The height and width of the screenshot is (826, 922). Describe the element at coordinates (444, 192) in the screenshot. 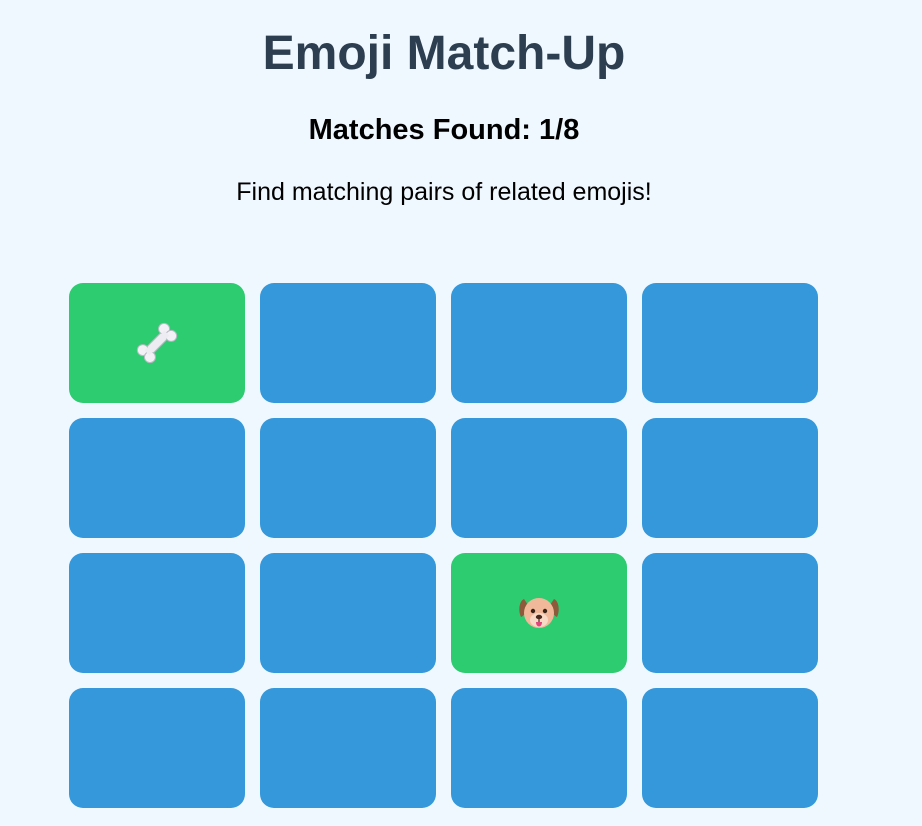

I see `game-instructions: Find matching pairs of related emojis!` at that location.